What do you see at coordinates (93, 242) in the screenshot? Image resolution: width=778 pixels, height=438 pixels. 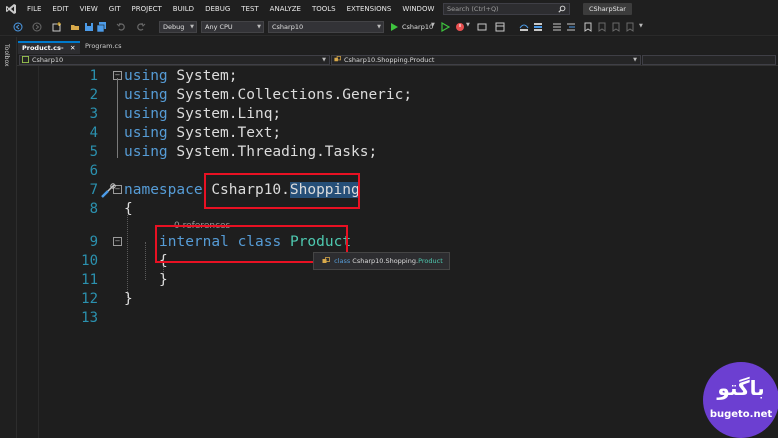 I see `line-number: 9` at bounding box center [93, 242].